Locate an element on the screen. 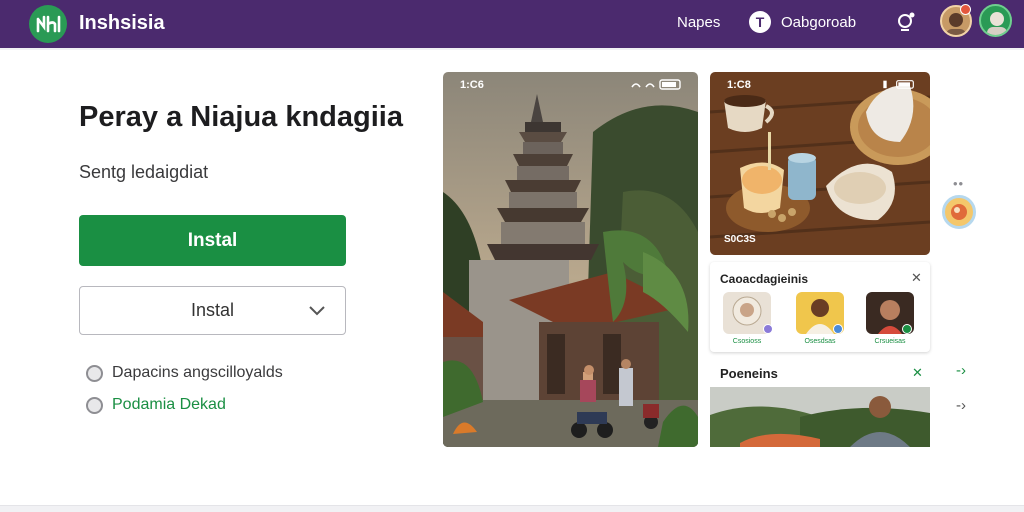 This screenshot has height=512, width=1024. nav-link-oabgoroab: Oabgoroab is located at coordinates (818, 22).